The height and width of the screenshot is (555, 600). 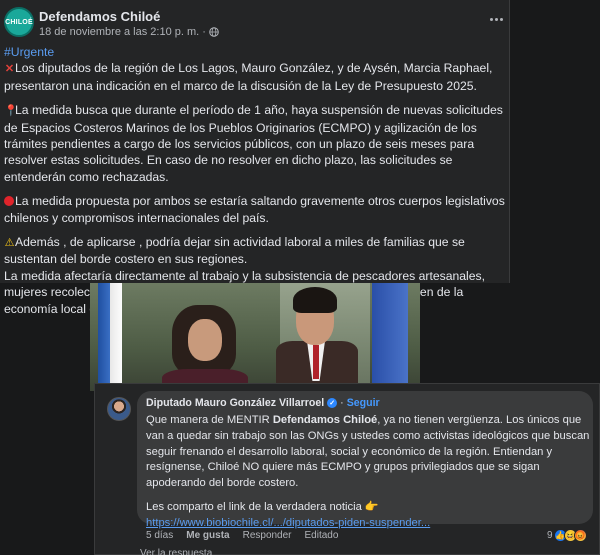 I want to click on mentioned-page-link: Defendamos Chiloé, so click(x=325, y=420).